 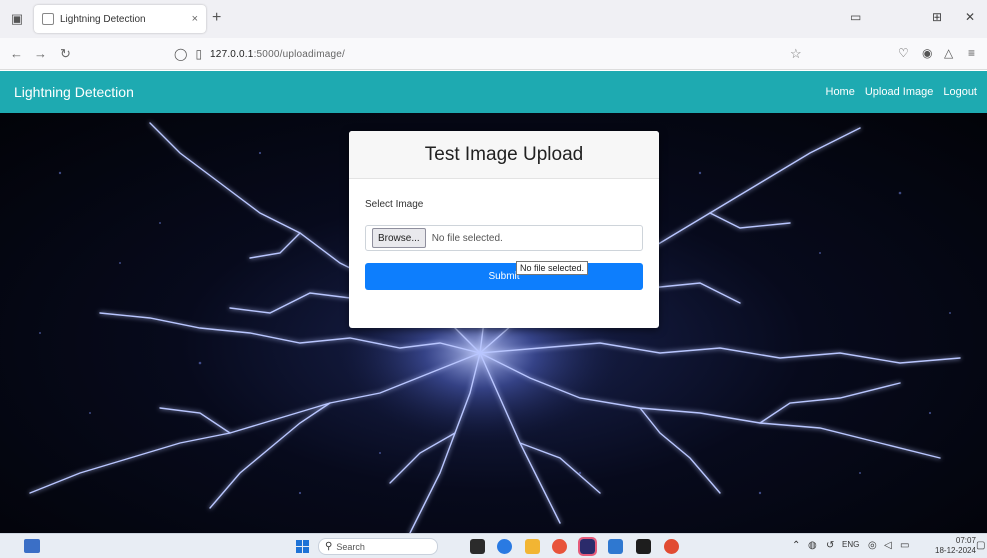 I want to click on shield-icon: ◯, so click(x=181, y=54).